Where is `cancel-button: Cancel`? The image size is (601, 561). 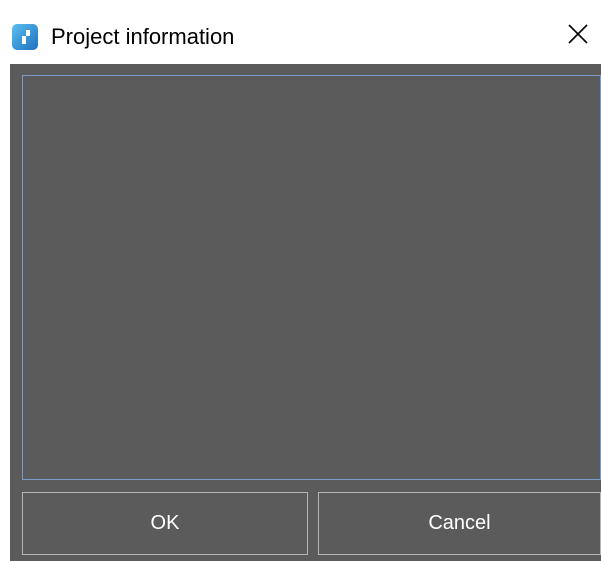
cancel-button: Cancel is located at coordinates (459, 523).